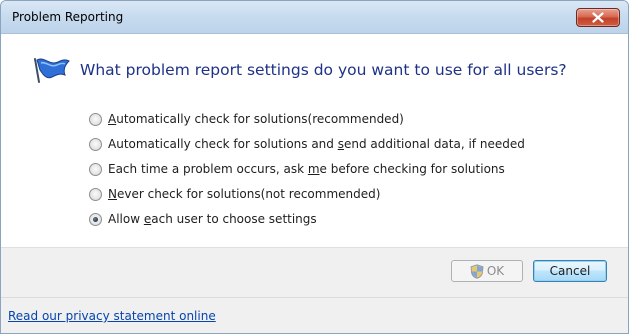  What do you see at coordinates (314, 17) in the screenshot?
I see `title-bar: Problem Reporting` at bounding box center [314, 17].